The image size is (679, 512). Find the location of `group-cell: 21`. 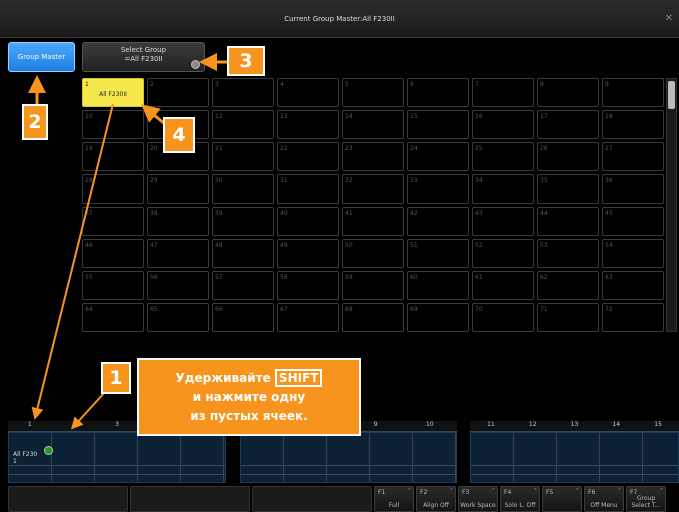

group-cell: 21 is located at coordinates (243, 157).